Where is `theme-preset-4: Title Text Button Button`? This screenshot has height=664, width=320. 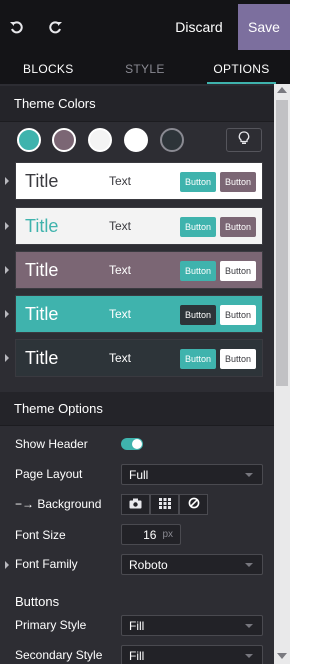
theme-preset-4: Title Text Button Button is located at coordinates (139, 314).